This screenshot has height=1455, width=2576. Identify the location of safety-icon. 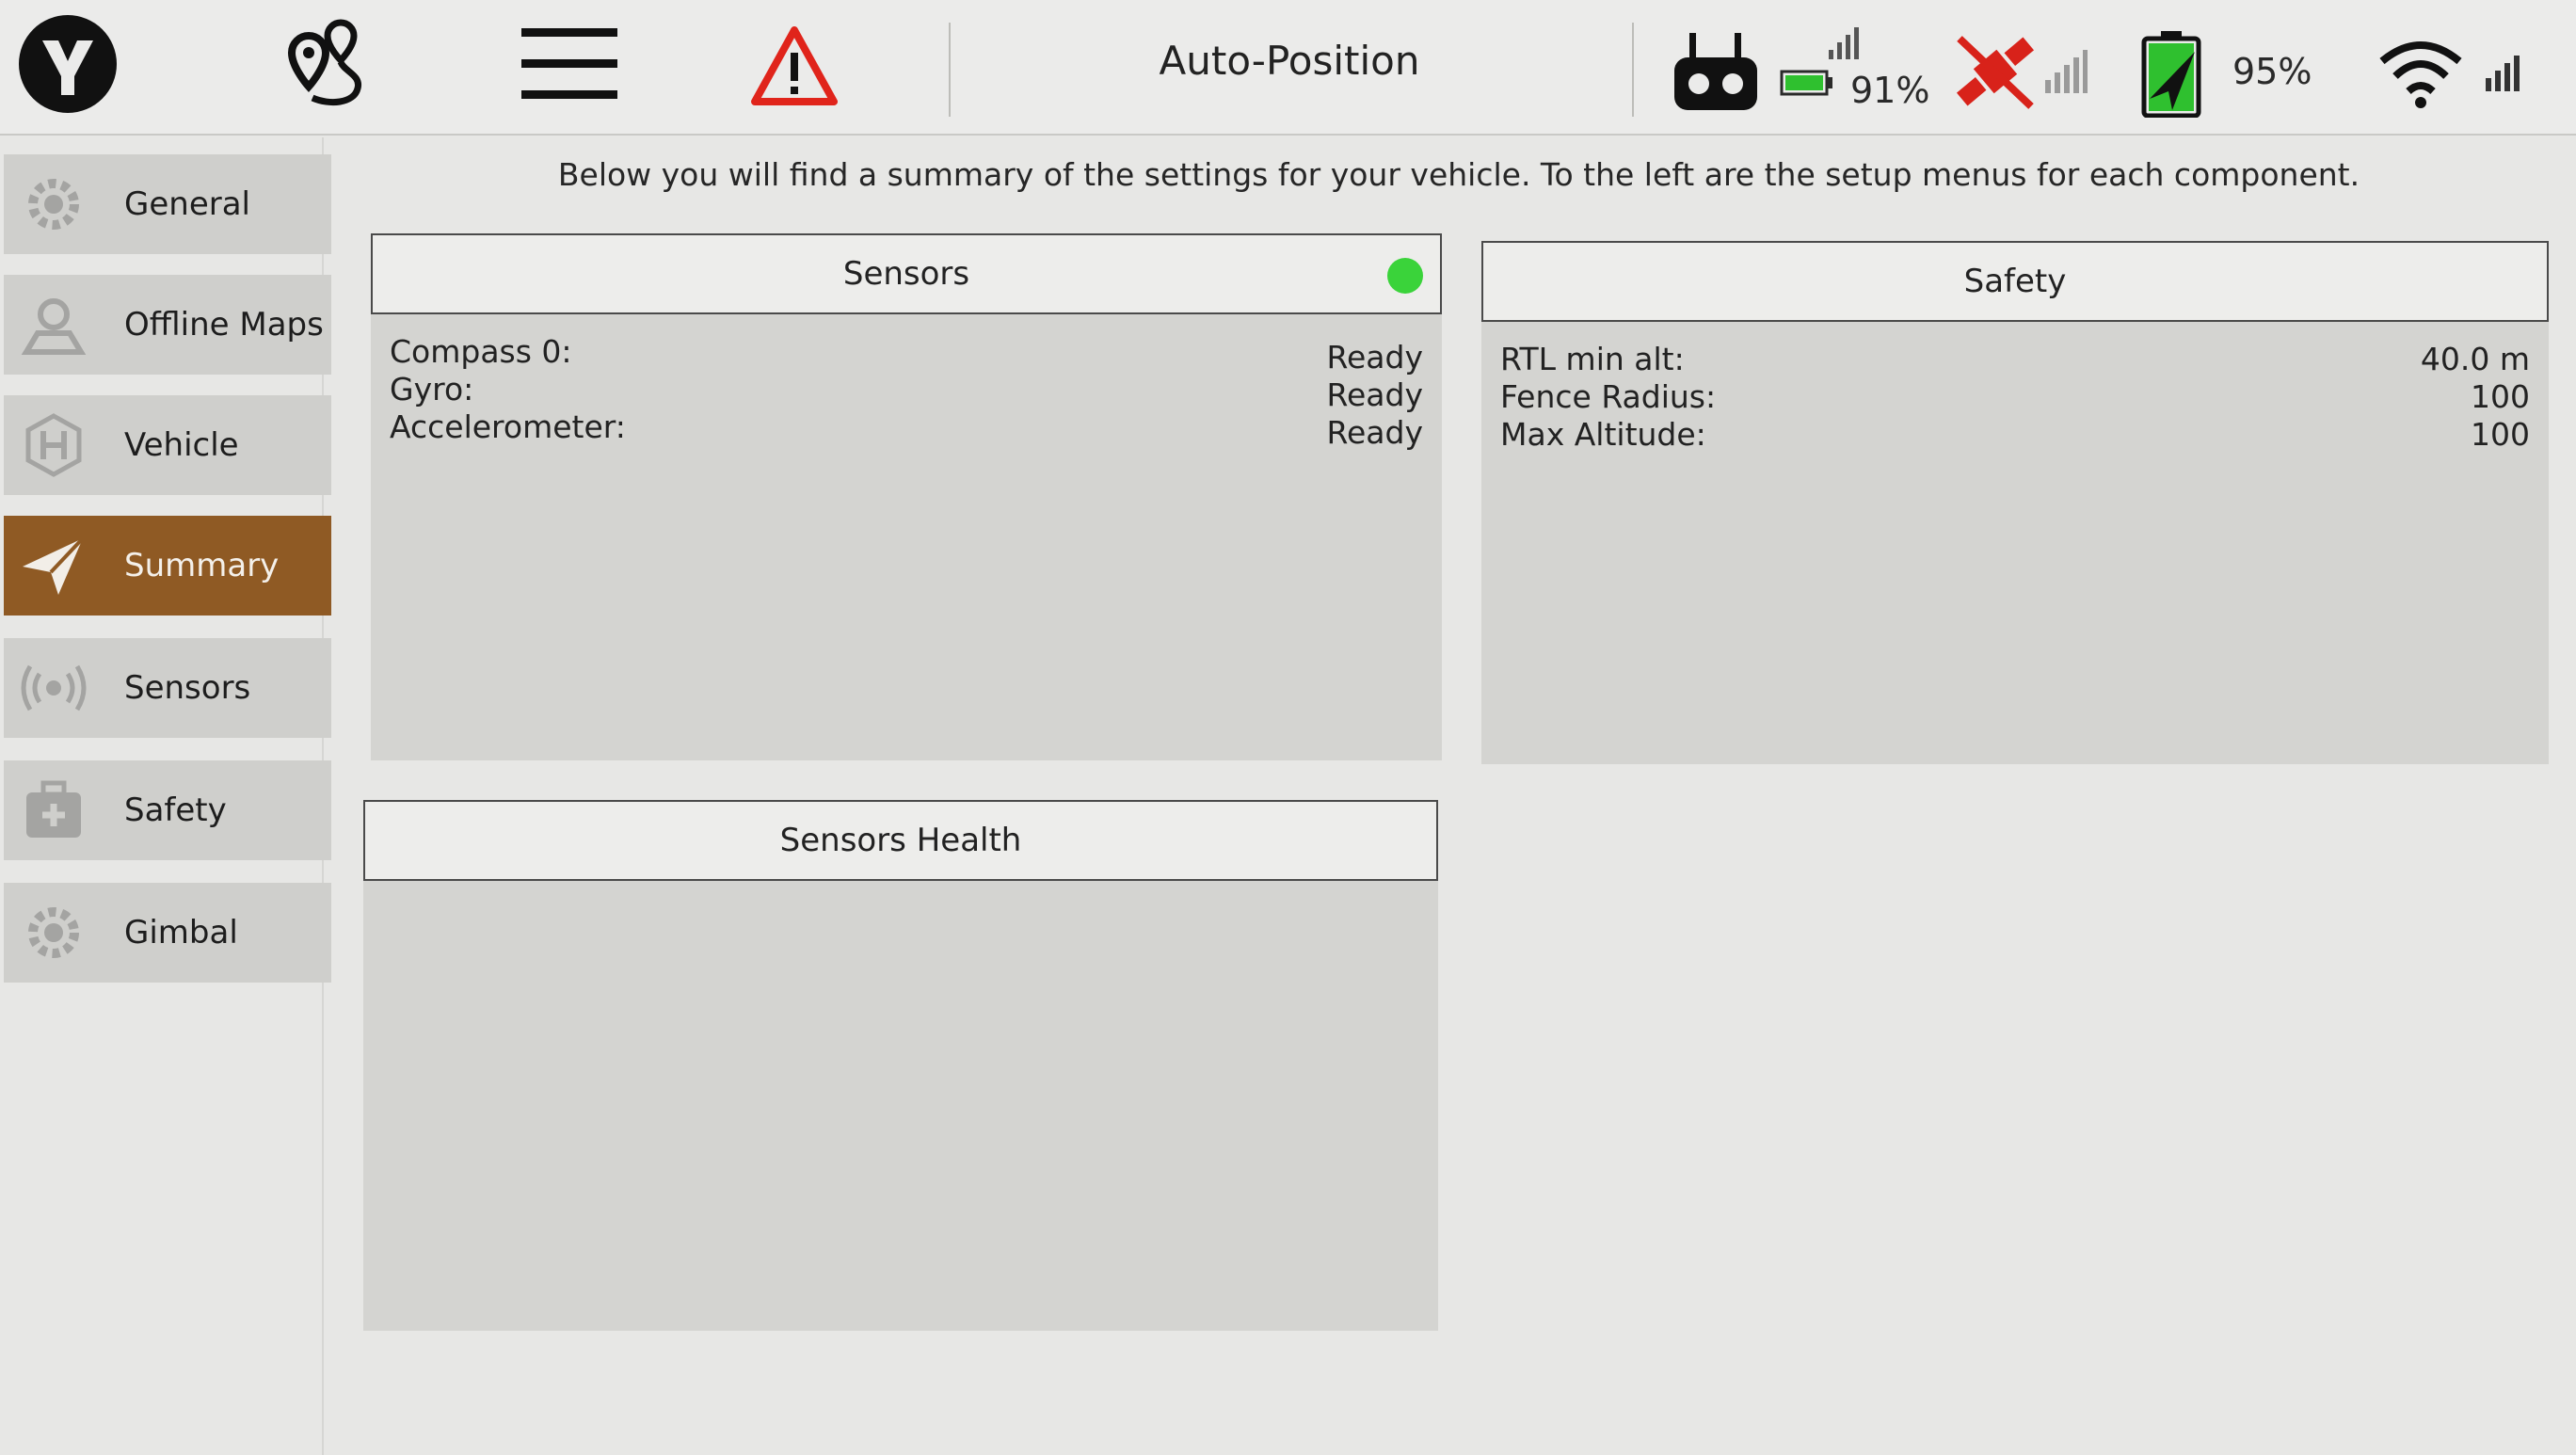
(53, 809).